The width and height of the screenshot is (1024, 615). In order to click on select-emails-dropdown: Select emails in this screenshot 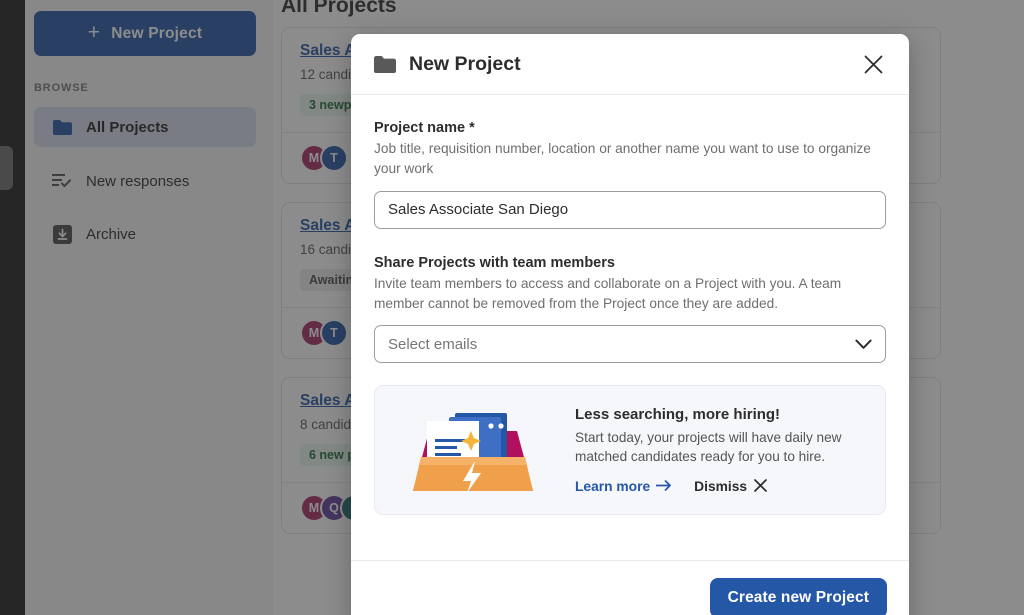, I will do `click(630, 344)`.